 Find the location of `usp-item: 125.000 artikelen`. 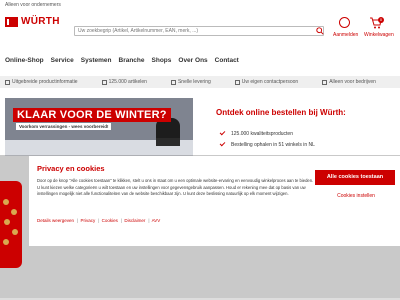

usp-item: 125.000 artikelen is located at coordinates (124, 82).